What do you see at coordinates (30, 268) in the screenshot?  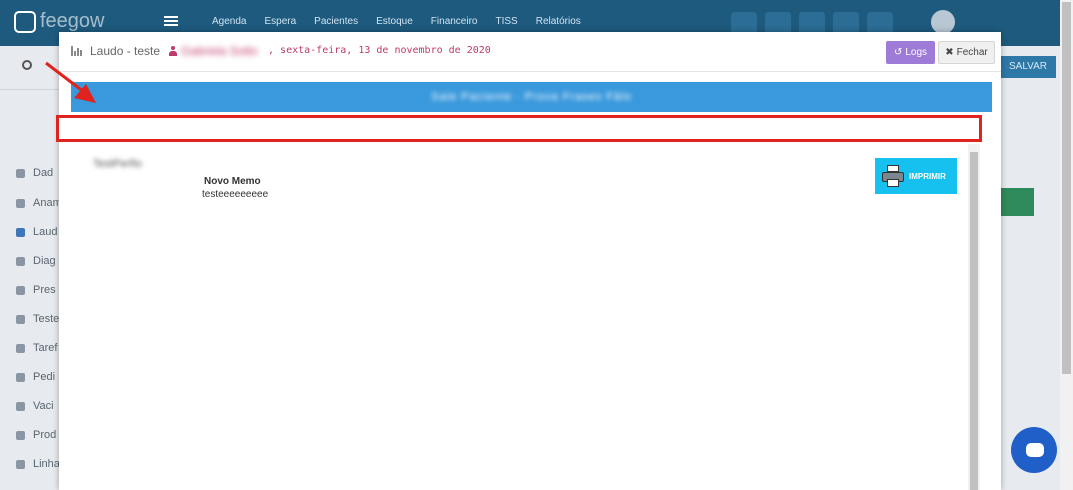 I see `left-sidebar` at bounding box center [30, 268].